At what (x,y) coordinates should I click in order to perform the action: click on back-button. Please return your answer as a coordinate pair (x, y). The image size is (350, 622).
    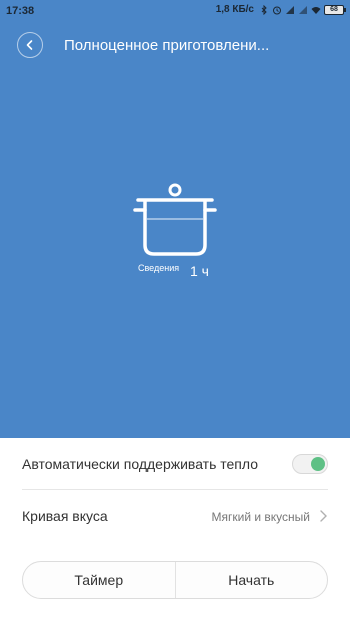
    Looking at the image, I should click on (30, 45).